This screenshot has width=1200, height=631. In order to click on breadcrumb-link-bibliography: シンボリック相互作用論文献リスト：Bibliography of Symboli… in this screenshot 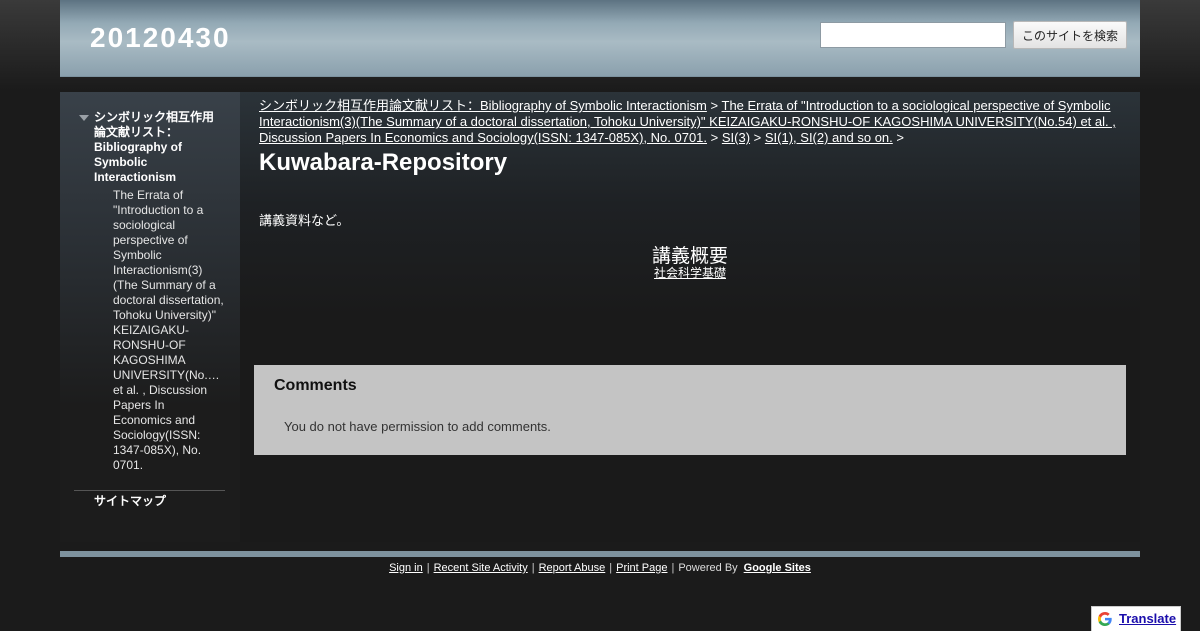, I will do `click(483, 105)`.